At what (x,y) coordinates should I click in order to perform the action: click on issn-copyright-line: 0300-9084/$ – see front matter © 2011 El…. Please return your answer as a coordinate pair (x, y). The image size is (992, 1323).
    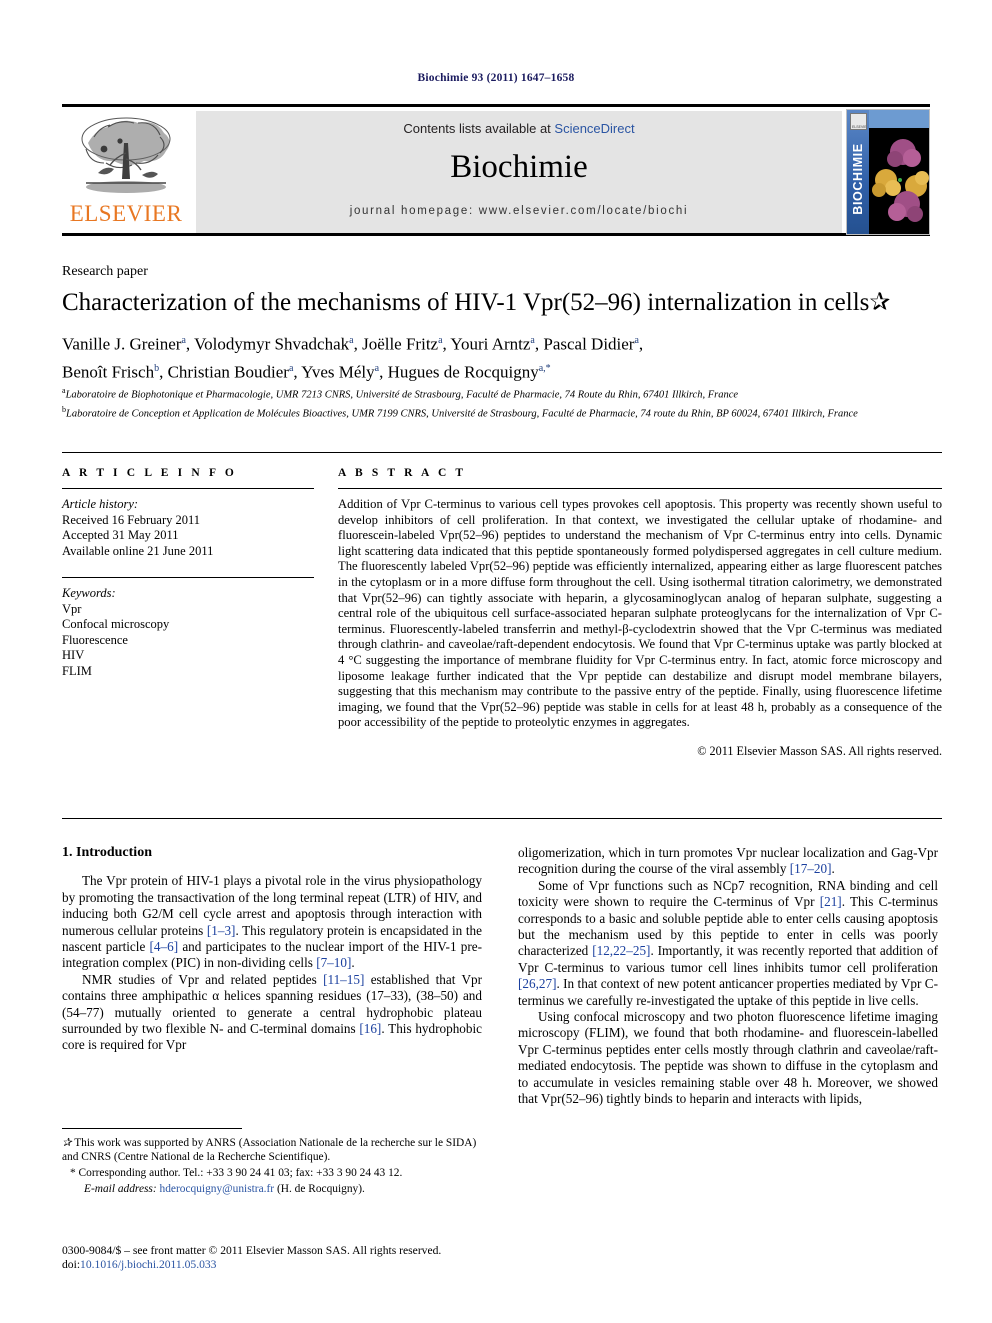
    Looking at the image, I should click on (252, 1250).